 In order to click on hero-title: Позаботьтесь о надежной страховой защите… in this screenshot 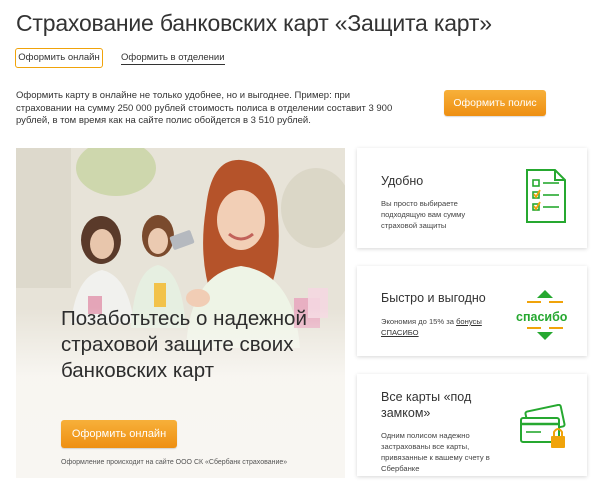, I will do `click(184, 344)`.